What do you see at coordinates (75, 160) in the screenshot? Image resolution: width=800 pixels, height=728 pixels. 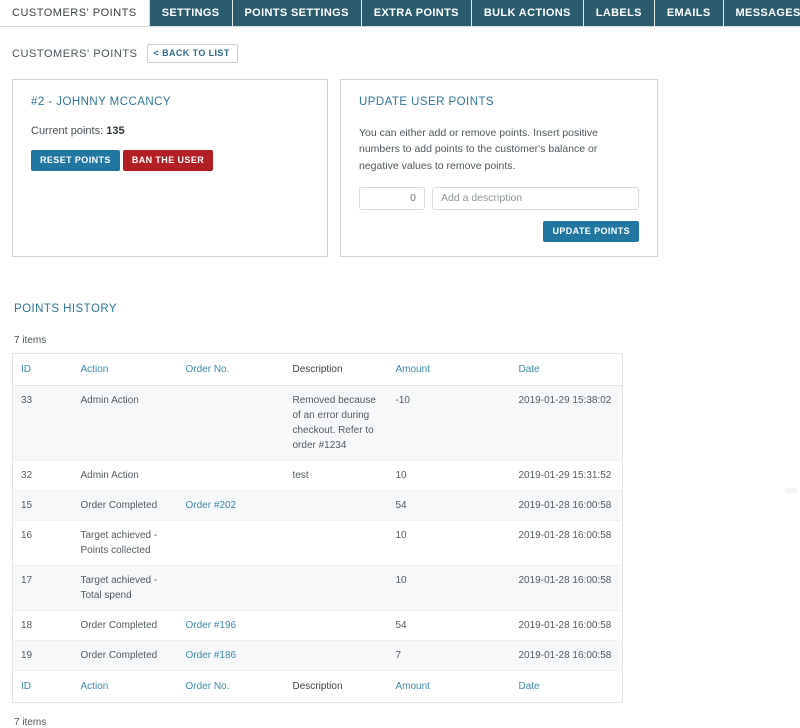 I see `reset-points-button: RESET POINTS` at bounding box center [75, 160].